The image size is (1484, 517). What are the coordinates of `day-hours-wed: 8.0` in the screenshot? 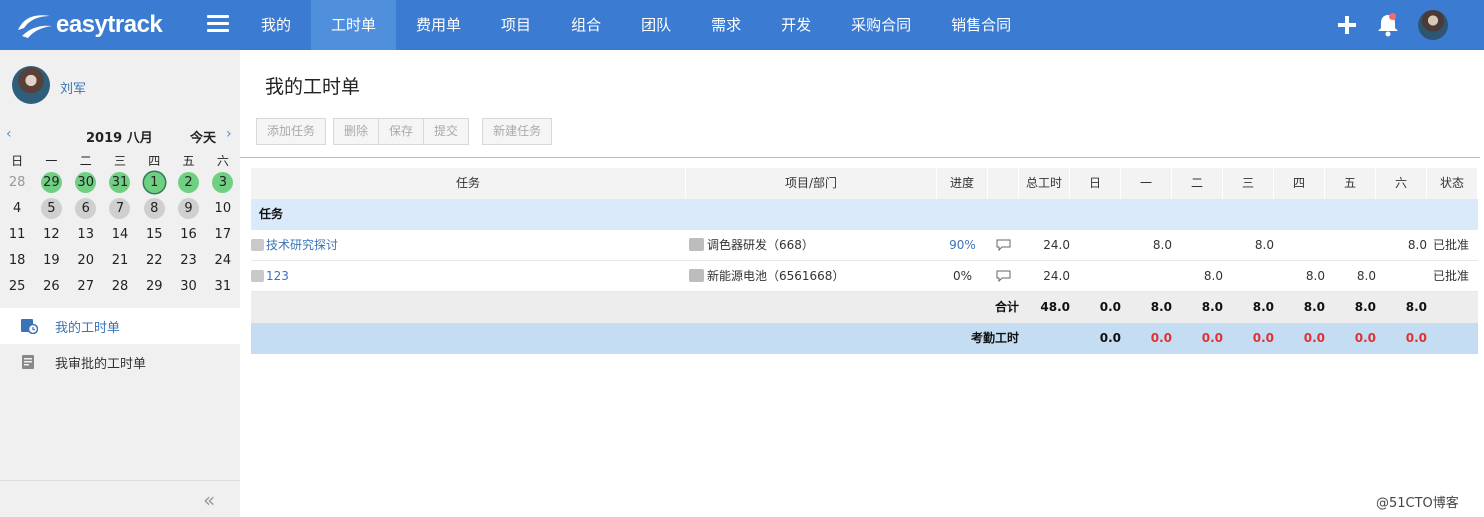 It's located at (1248, 245).